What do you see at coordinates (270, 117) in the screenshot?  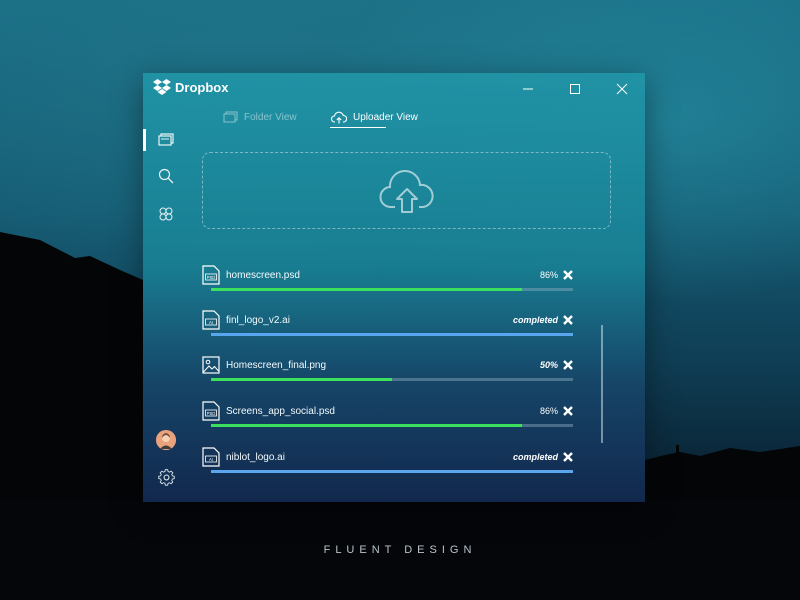 I see `tab-folder-view-label: Folder View` at bounding box center [270, 117].